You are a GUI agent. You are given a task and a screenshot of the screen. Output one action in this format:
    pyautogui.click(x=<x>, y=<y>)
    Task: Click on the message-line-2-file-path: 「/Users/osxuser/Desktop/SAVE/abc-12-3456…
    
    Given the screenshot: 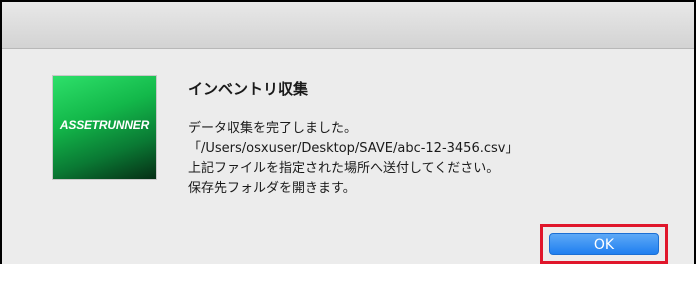 What is the action you would take?
    pyautogui.click(x=353, y=148)
    